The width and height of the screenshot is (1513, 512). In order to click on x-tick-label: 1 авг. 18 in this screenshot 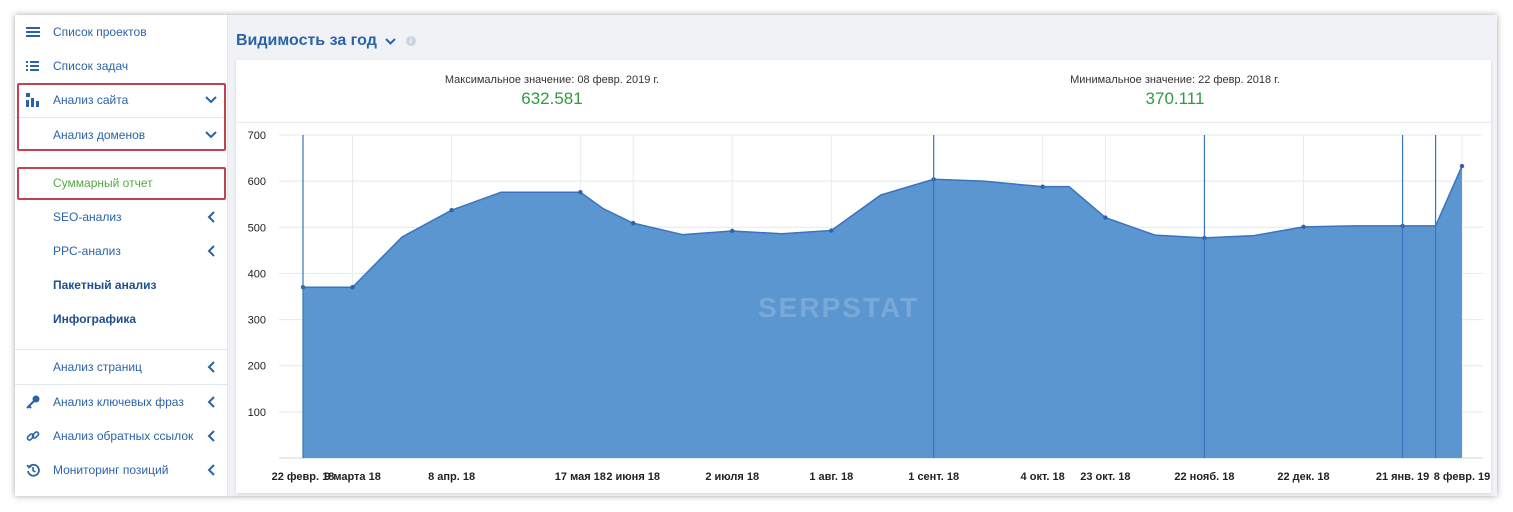, I will do `click(831, 477)`.